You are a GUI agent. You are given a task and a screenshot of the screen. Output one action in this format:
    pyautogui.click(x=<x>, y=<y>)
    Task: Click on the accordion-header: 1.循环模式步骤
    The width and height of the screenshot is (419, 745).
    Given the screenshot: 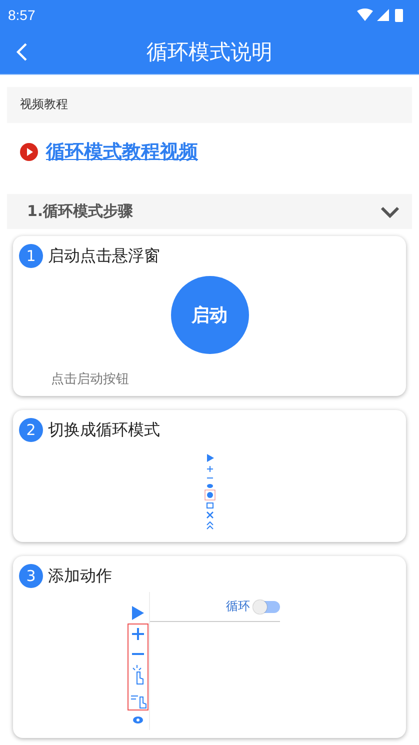 What is the action you would take?
    pyautogui.click(x=209, y=211)
    